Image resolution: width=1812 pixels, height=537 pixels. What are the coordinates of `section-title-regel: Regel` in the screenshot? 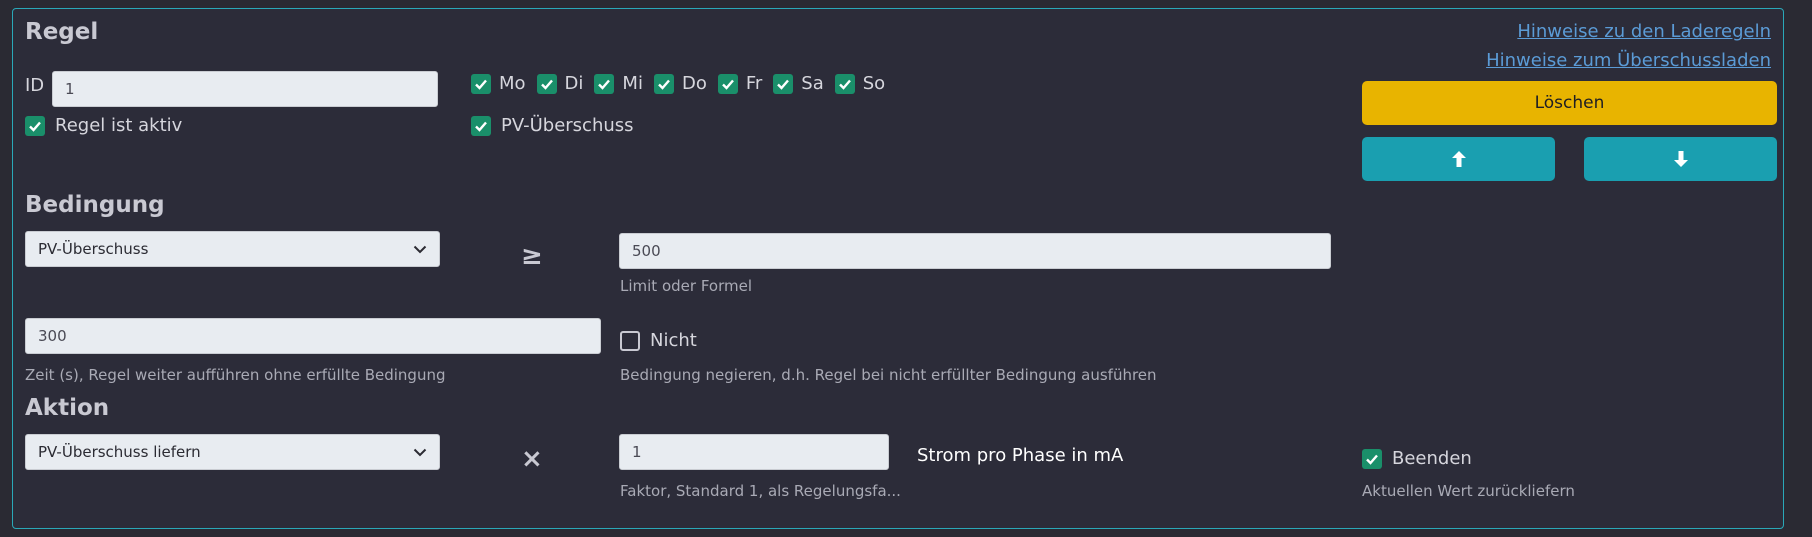 It's located at (62, 32).